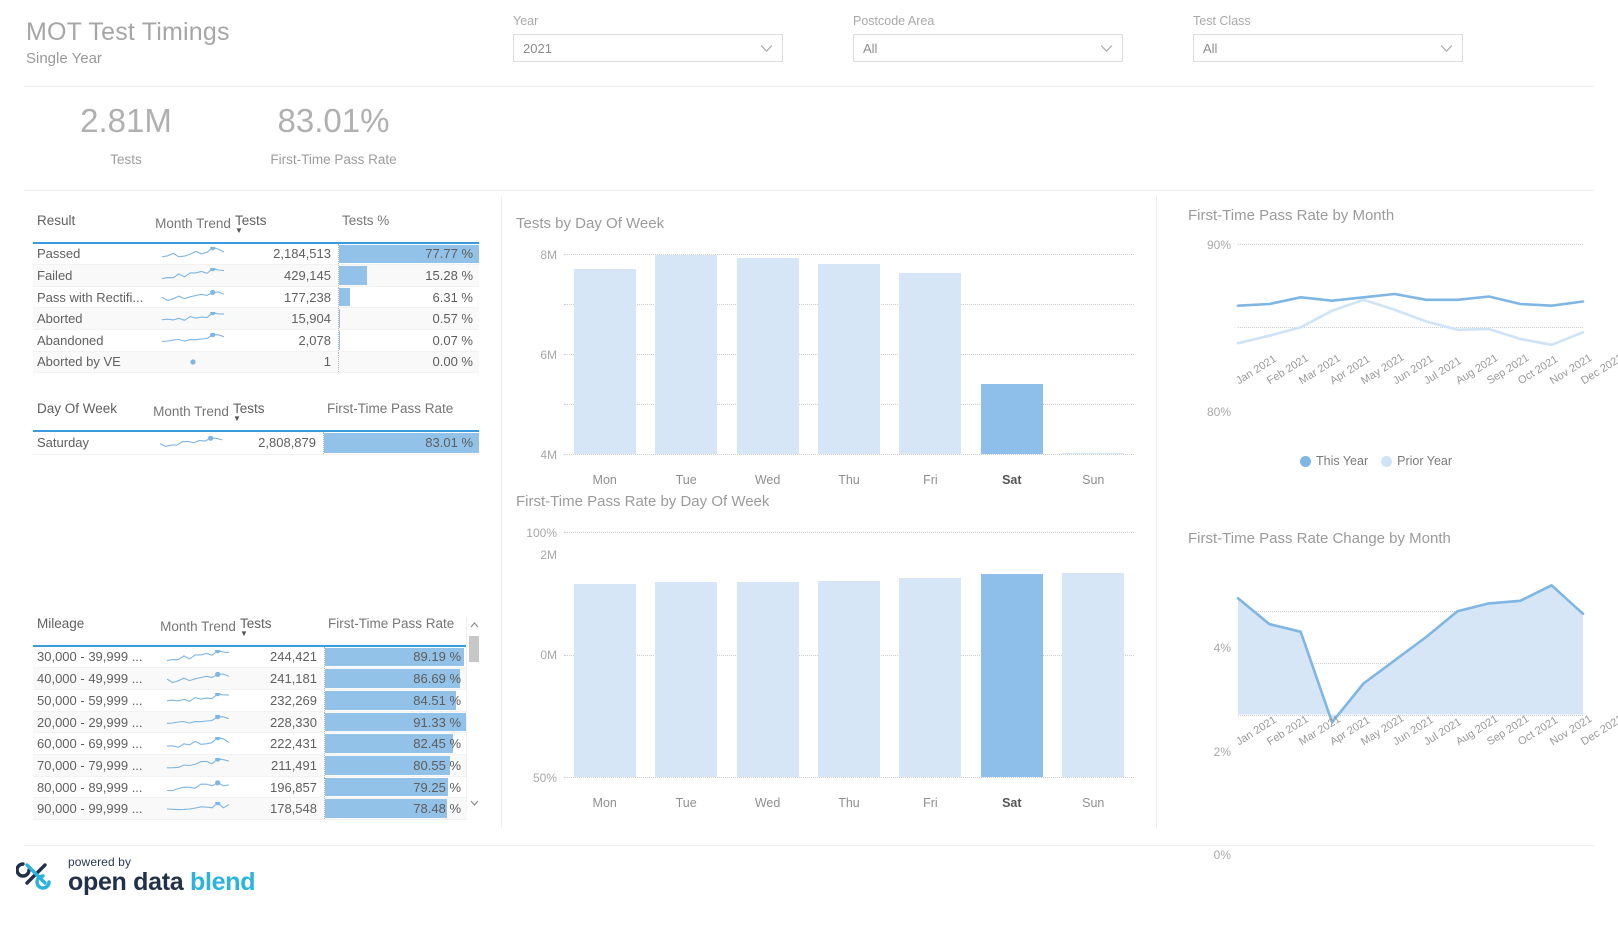 The height and width of the screenshot is (925, 1618). Describe the element at coordinates (849, 777) in the screenshot. I see `gridline: 0%` at that location.